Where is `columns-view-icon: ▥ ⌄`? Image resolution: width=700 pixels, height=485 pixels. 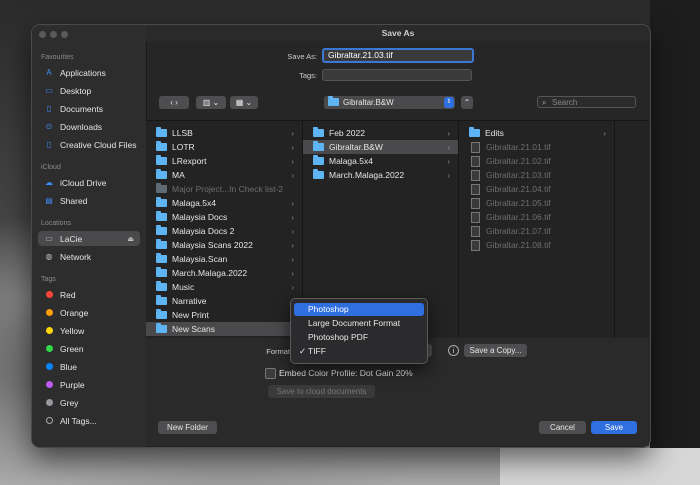 columns-view-icon: ▥ ⌄ is located at coordinates (211, 102).